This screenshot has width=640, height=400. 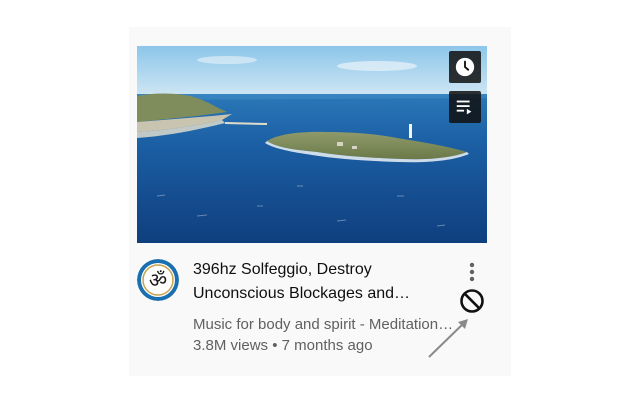 I want to click on vertical-dots-icon, so click(x=472, y=272).